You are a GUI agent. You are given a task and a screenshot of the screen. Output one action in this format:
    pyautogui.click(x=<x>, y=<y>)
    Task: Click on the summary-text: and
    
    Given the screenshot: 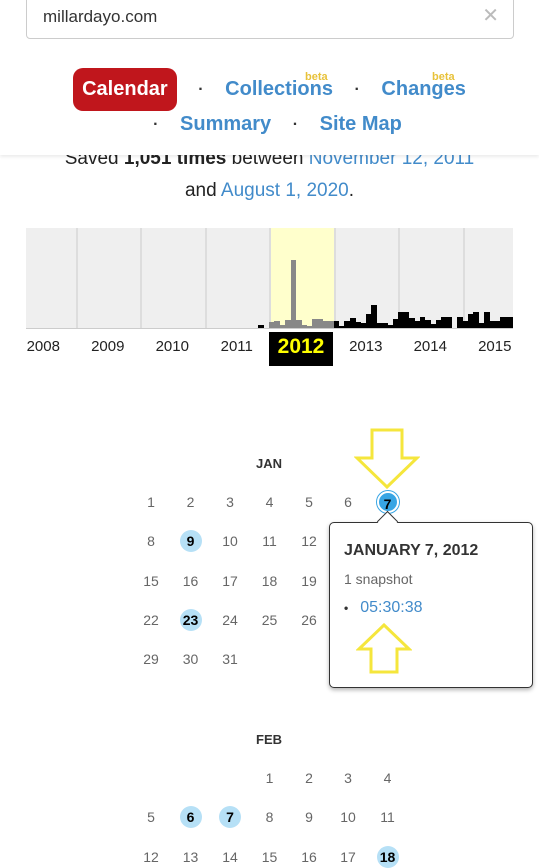 What is the action you would take?
    pyautogui.click(x=202, y=190)
    